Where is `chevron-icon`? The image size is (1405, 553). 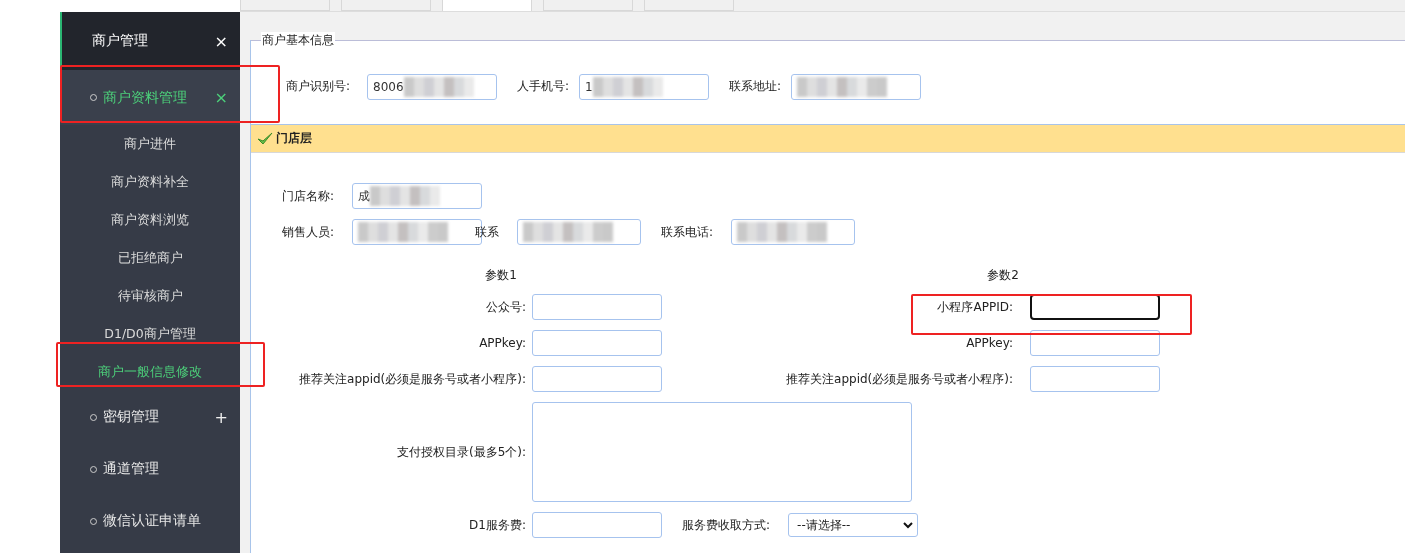
chevron-icon is located at coordinates (908, 525).